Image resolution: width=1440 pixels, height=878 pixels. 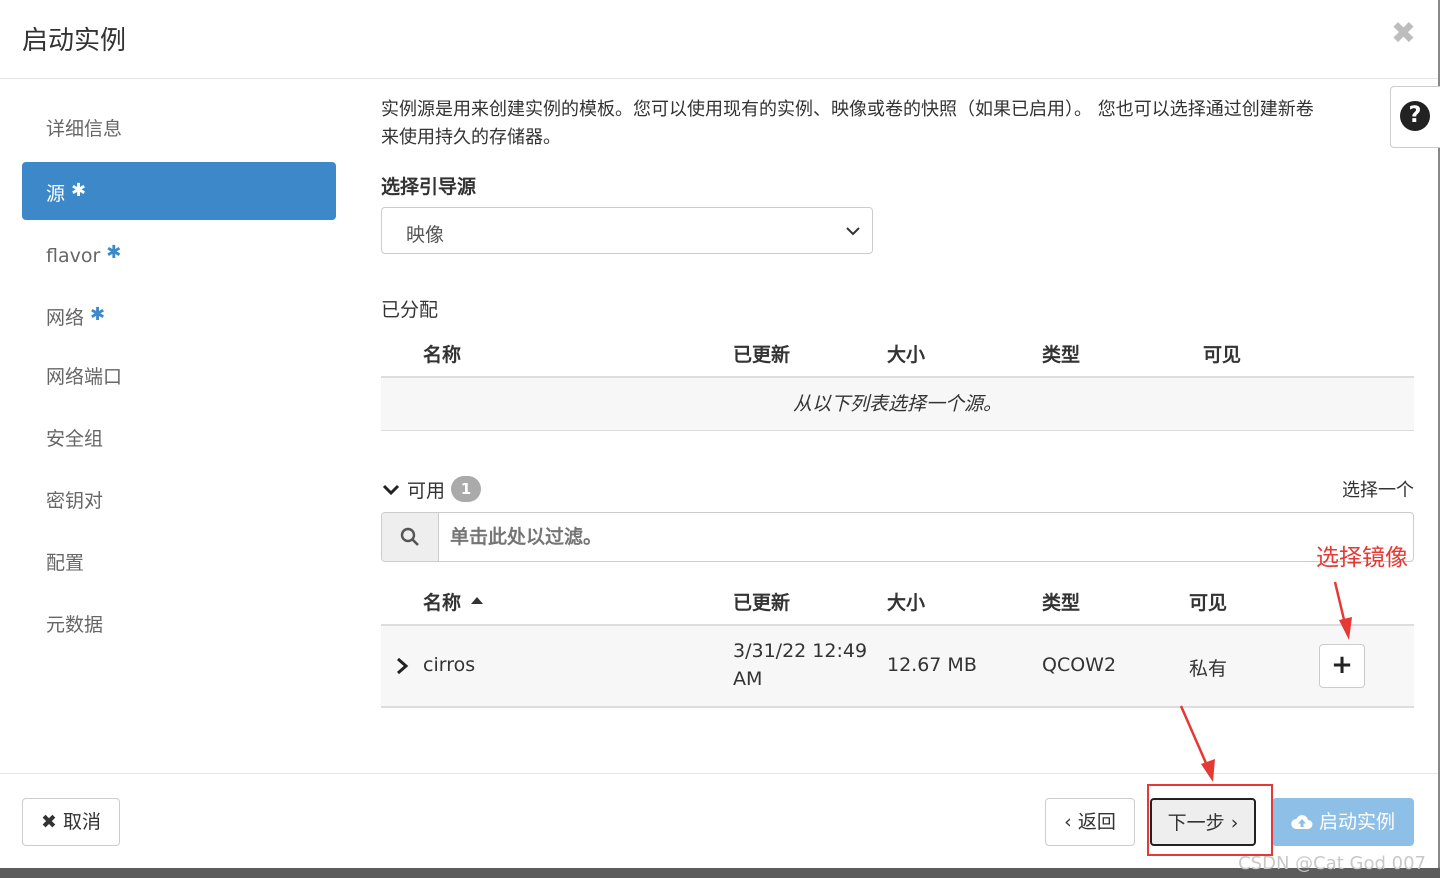 What do you see at coordinates (56, 194) in the screenshot?
I see `sidebar-item-label: 源` at bounding box center [56, 194].